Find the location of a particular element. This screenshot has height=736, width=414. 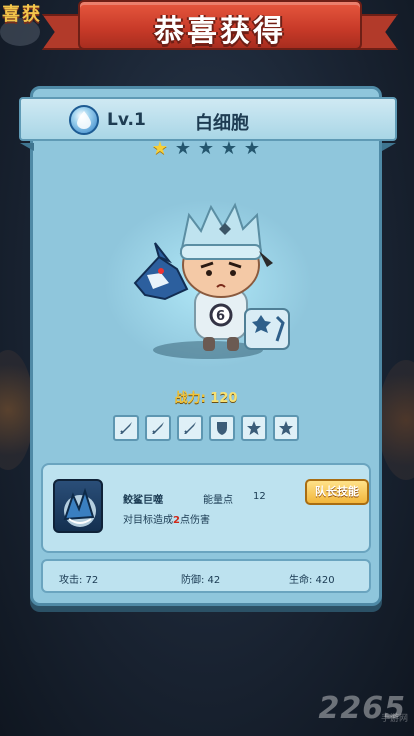

star-rating: ★ ★ ★ ★ ★ is located at coordinates (206, 149).